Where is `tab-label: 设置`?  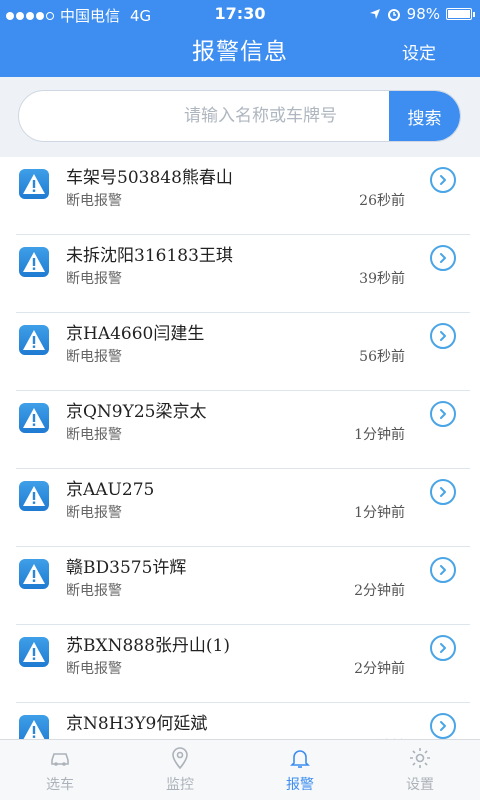
tab-label: 设置 is located at coordinates (420, 785).